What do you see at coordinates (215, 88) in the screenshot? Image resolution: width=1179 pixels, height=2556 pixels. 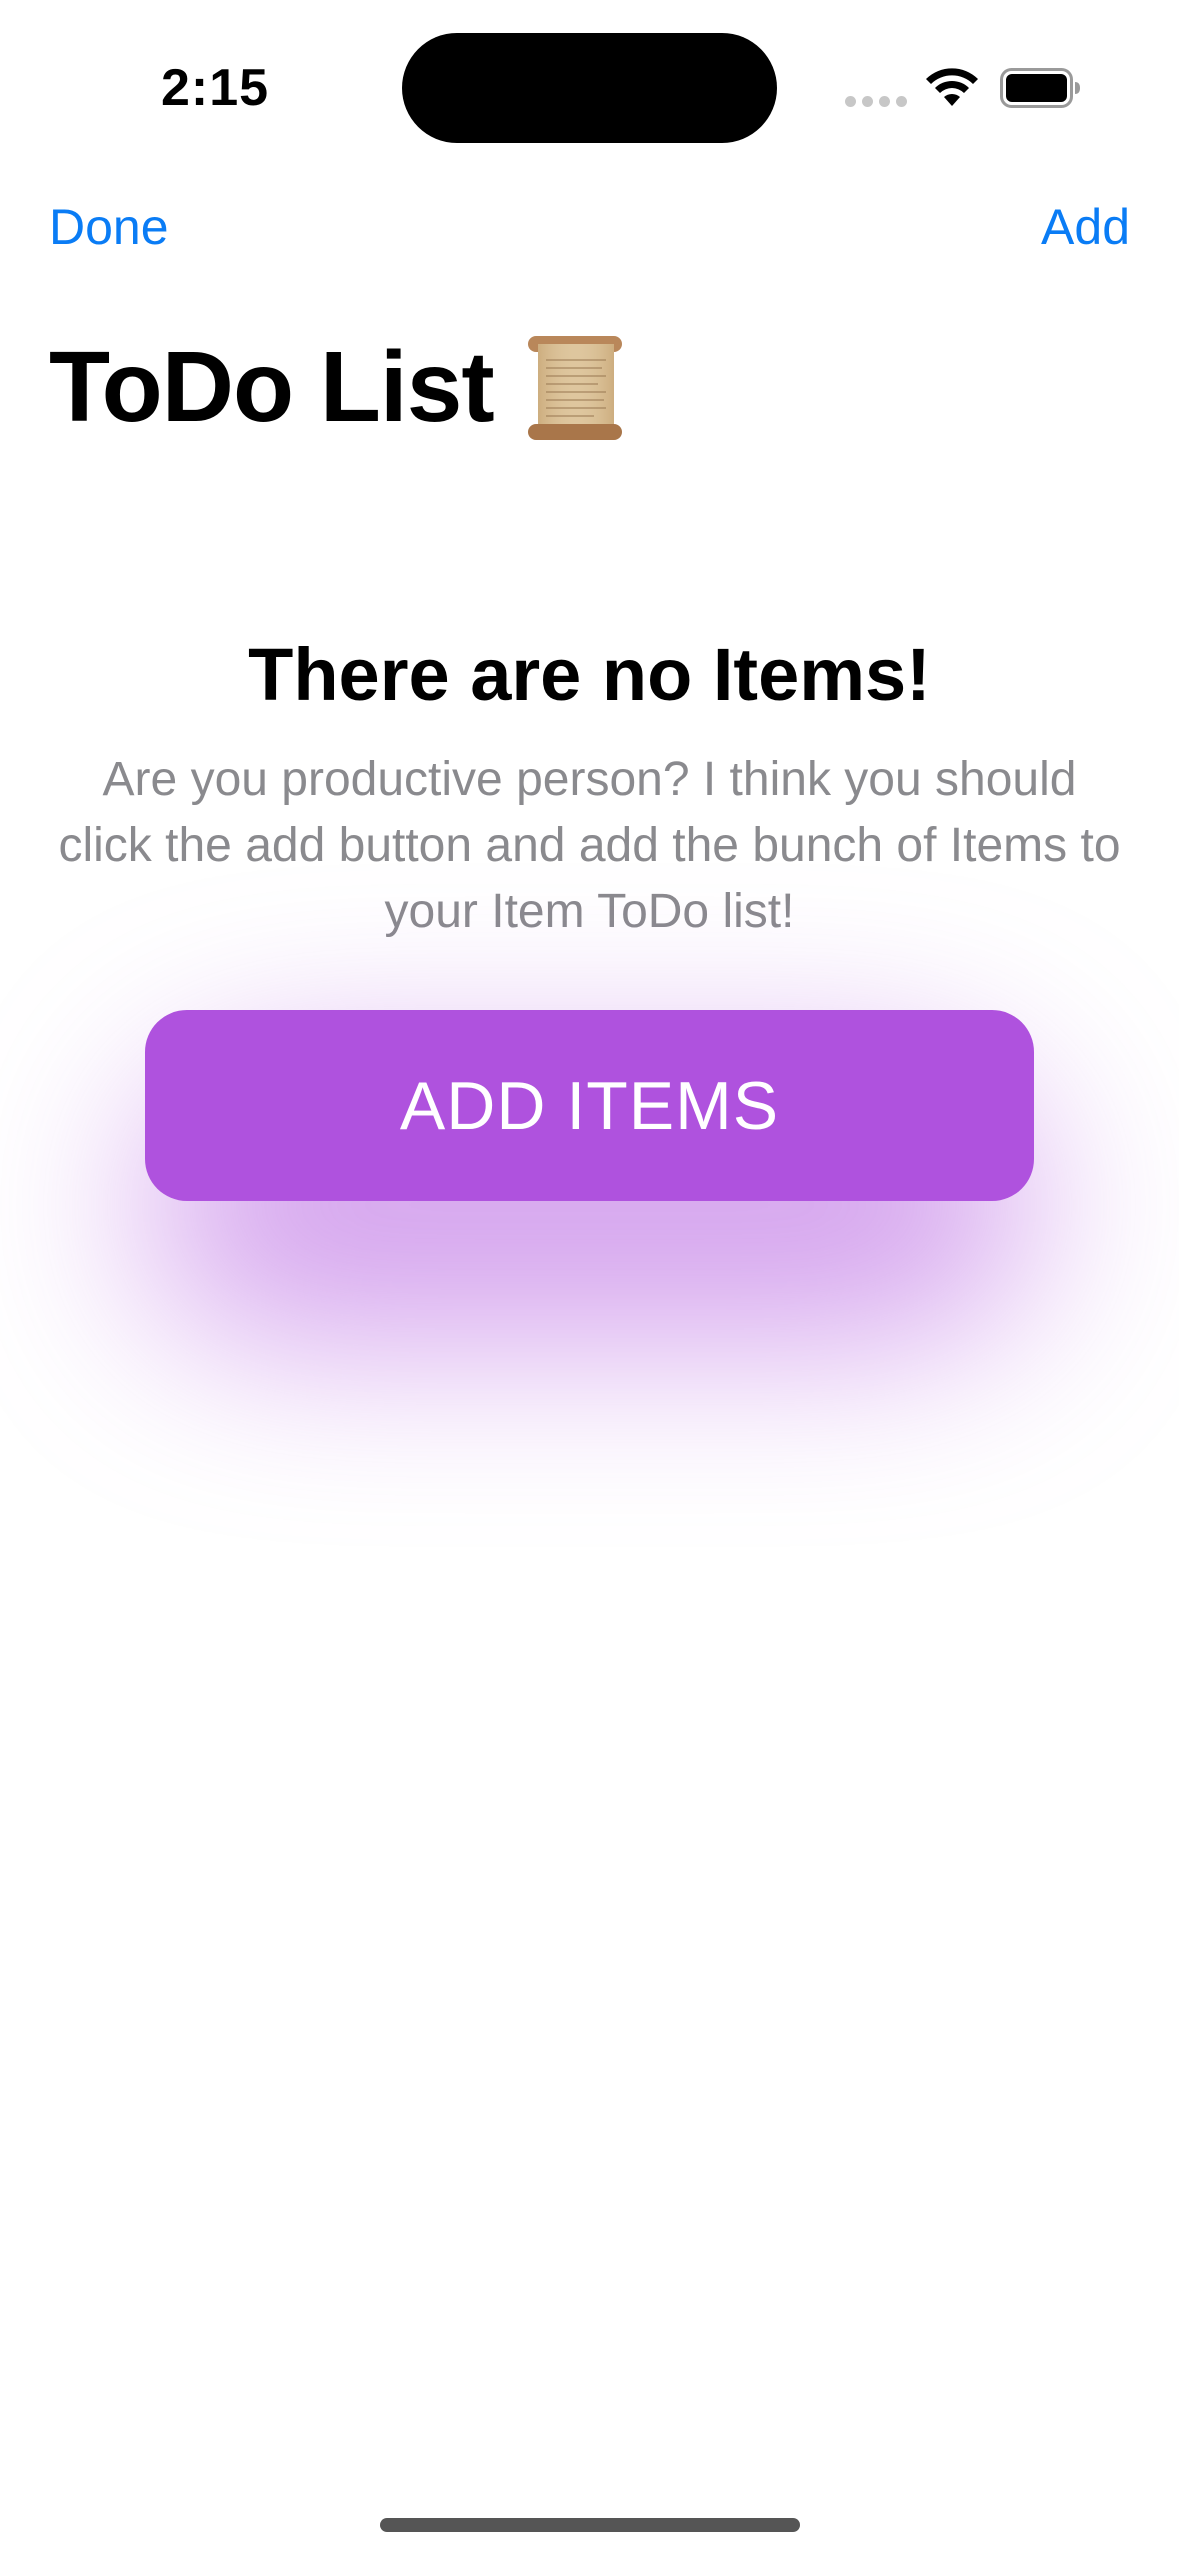 I see `status-time: 2:15` at bounding box center [215, 88].